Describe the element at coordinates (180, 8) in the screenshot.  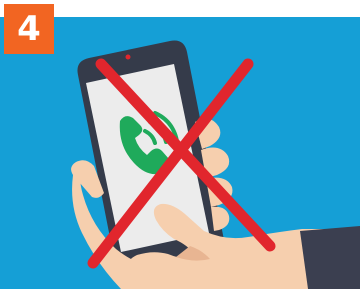
I see `top-strip` at that location.